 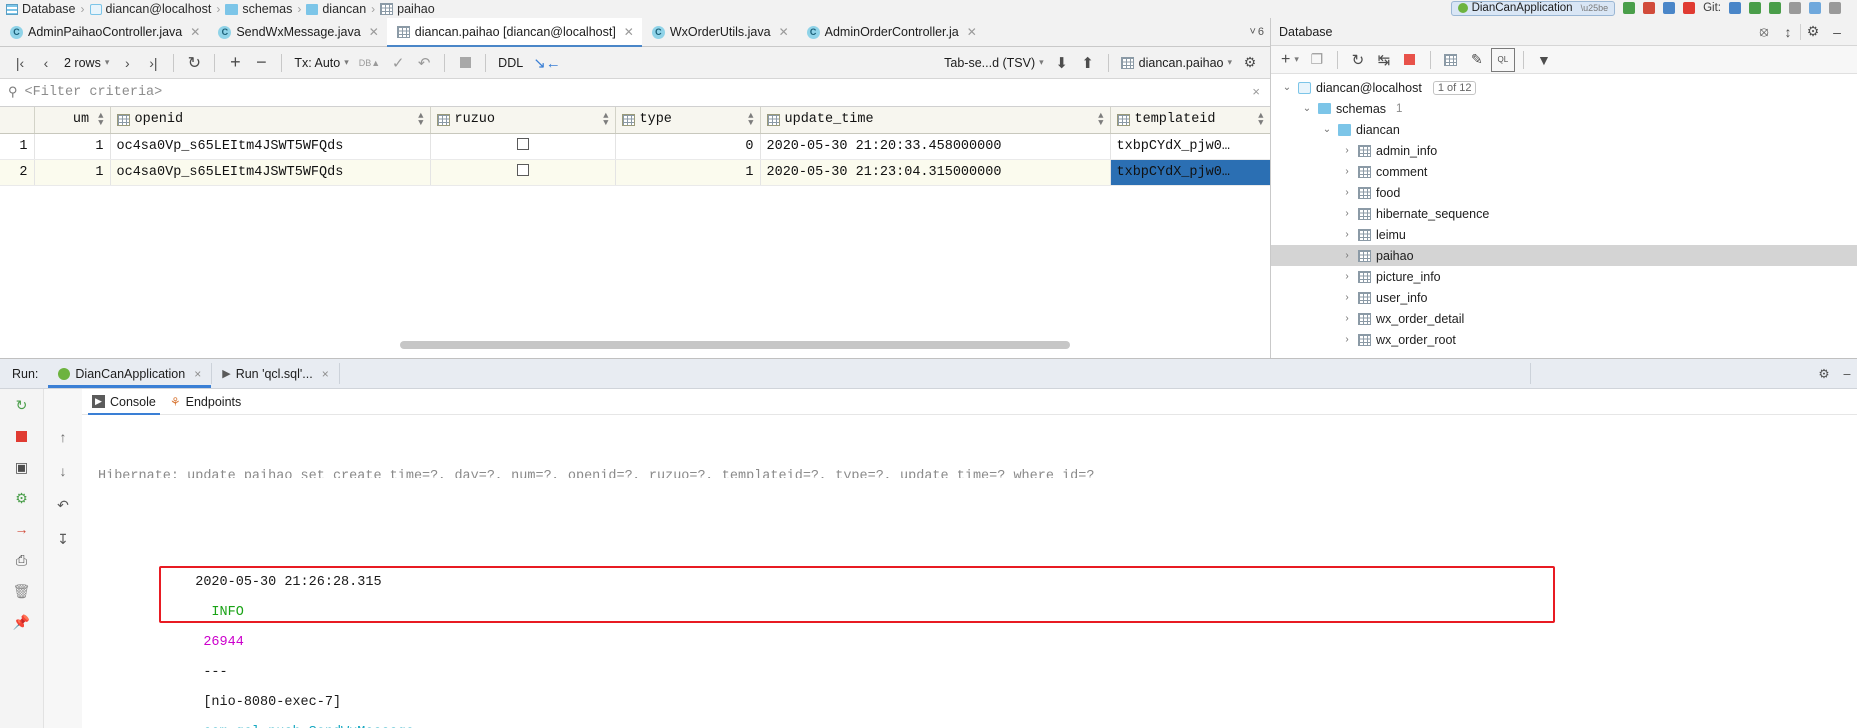 I want to click on locate-icon: ⦻, so click(x=1764, y=31).